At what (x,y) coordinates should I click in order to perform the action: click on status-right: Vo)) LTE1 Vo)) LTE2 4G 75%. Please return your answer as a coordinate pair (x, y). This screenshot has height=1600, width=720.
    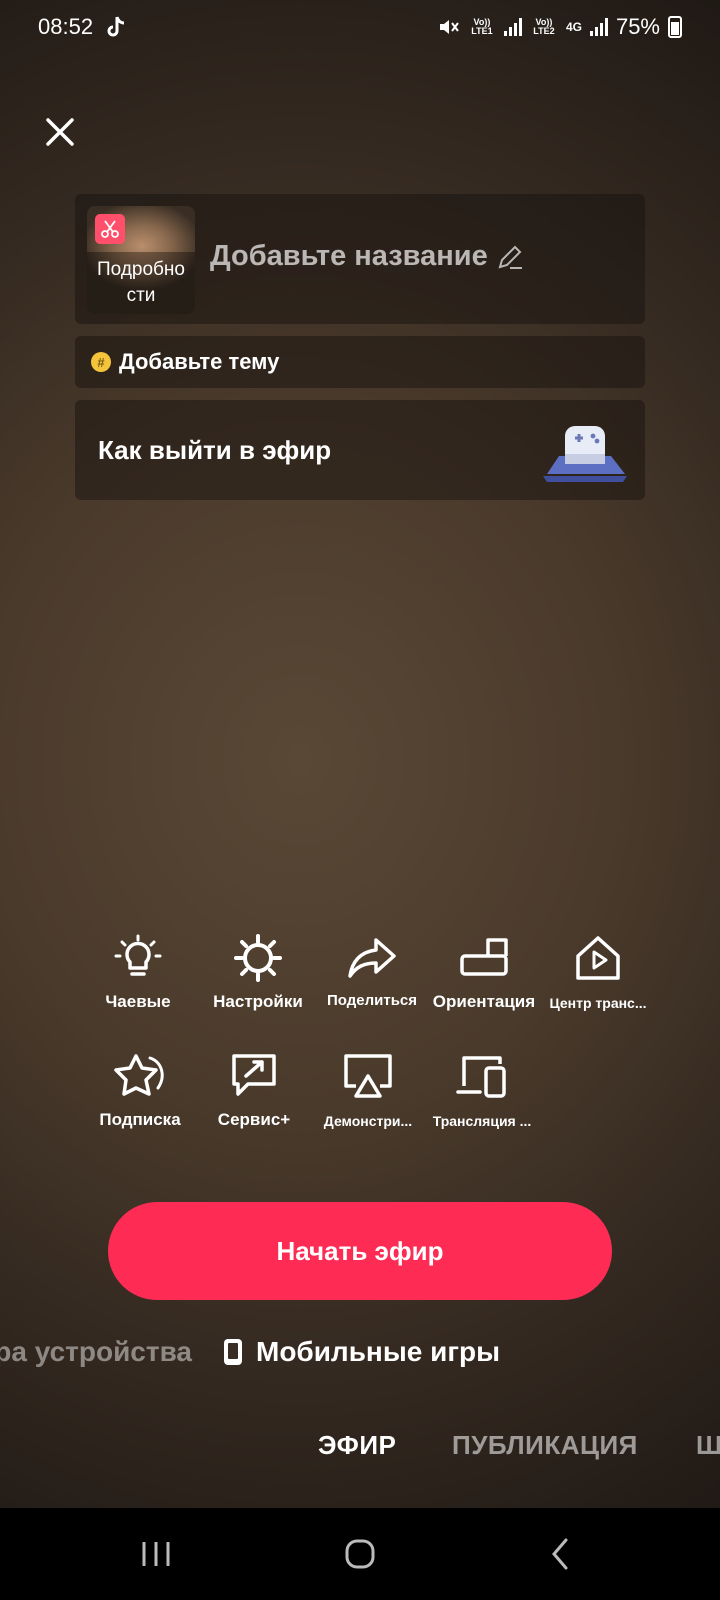
    Looking at the image, I should click on (560, 27).